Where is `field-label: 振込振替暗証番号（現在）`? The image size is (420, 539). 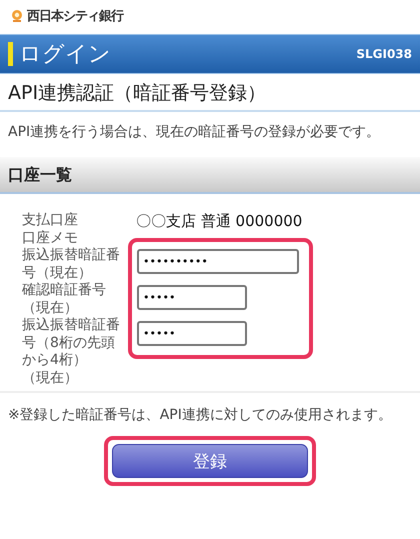 field-label: 振込振替暗証番号（現在） is located at coordinates (71, 264).